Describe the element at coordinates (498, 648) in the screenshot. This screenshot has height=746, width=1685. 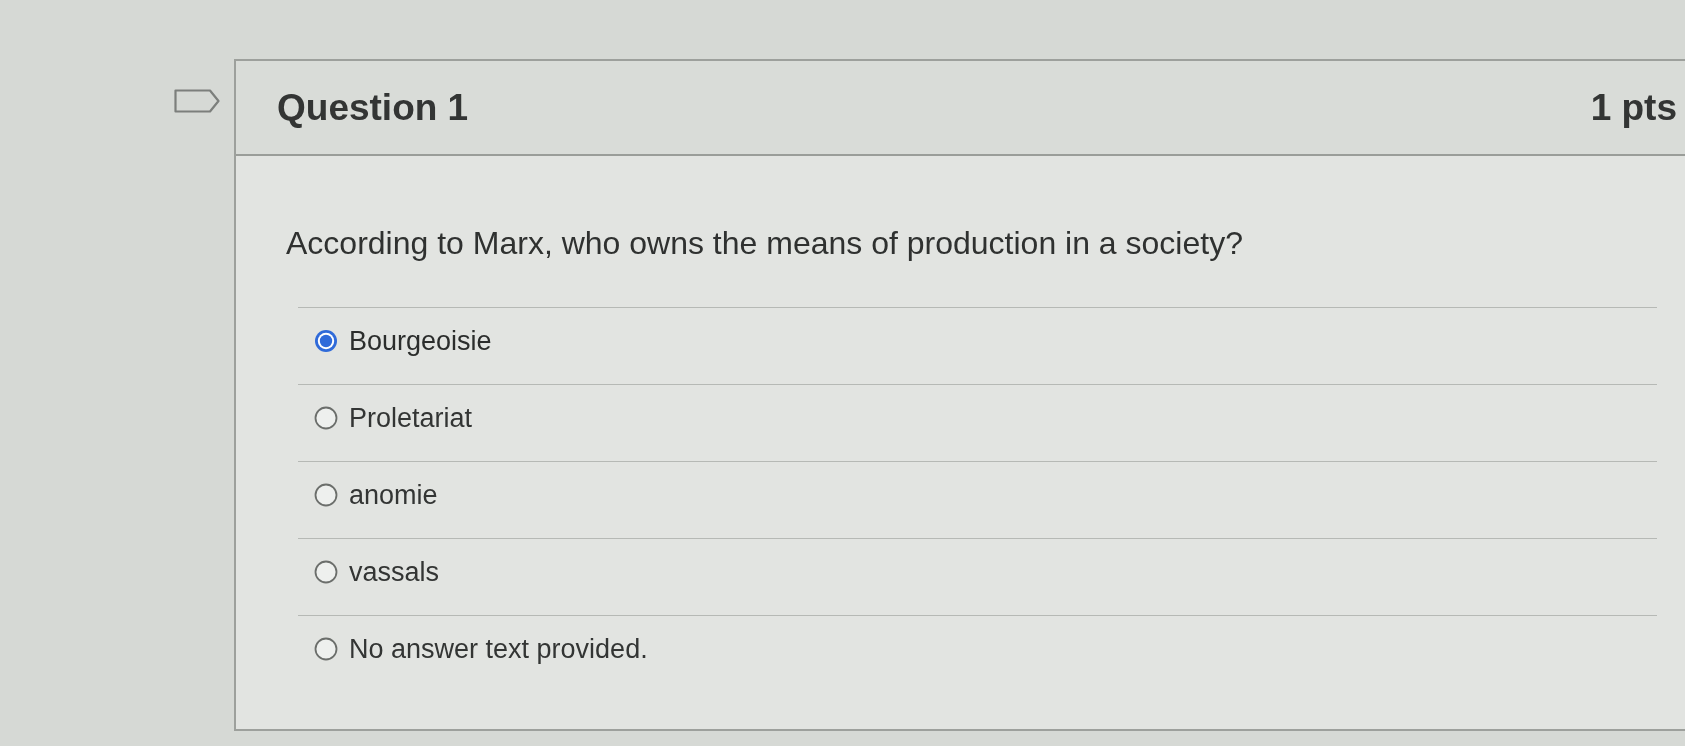
I see `answer-label: No answer text provided.` at that location.